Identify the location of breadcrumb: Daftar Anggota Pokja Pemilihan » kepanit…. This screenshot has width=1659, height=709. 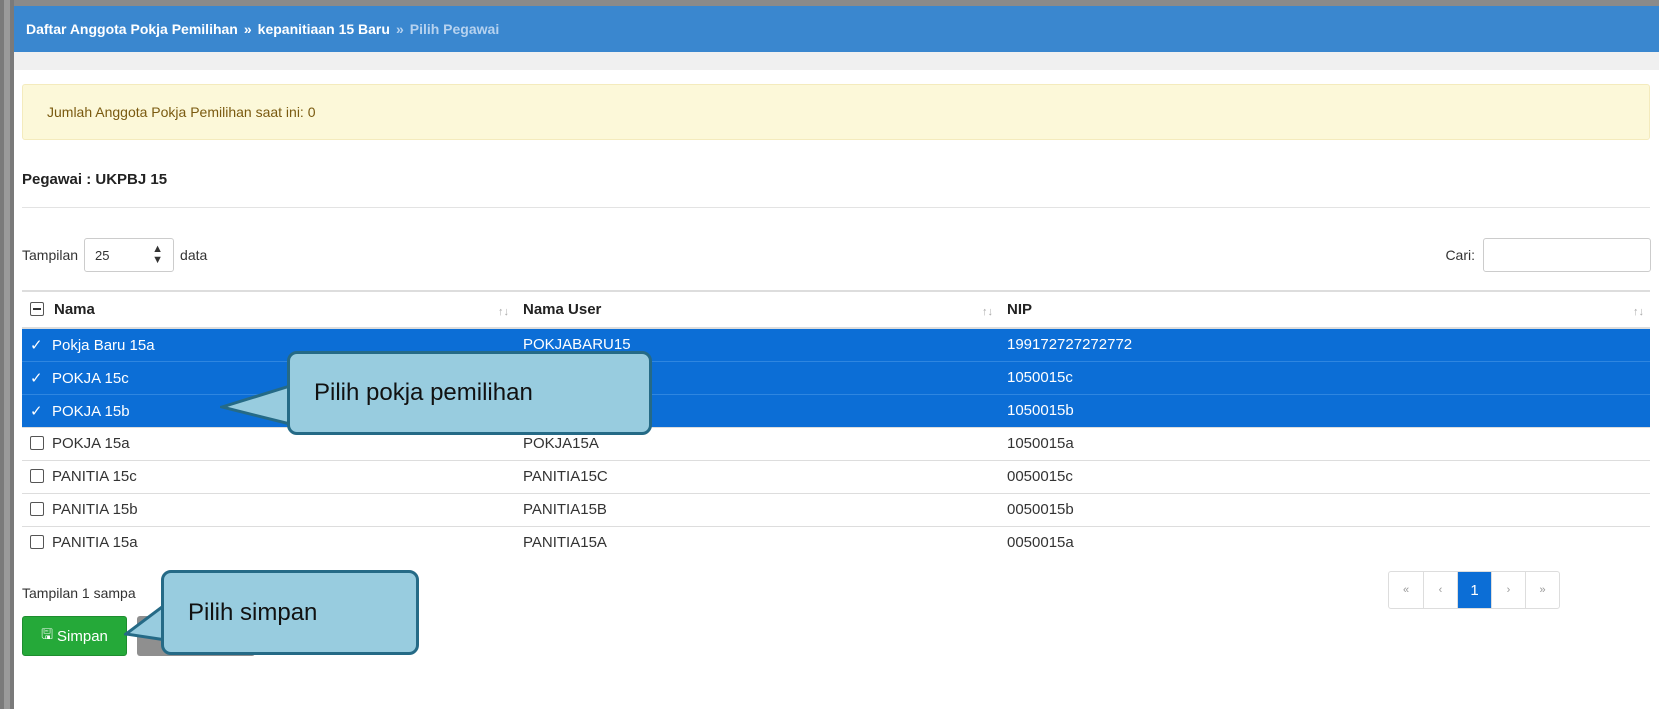
(836, 29).